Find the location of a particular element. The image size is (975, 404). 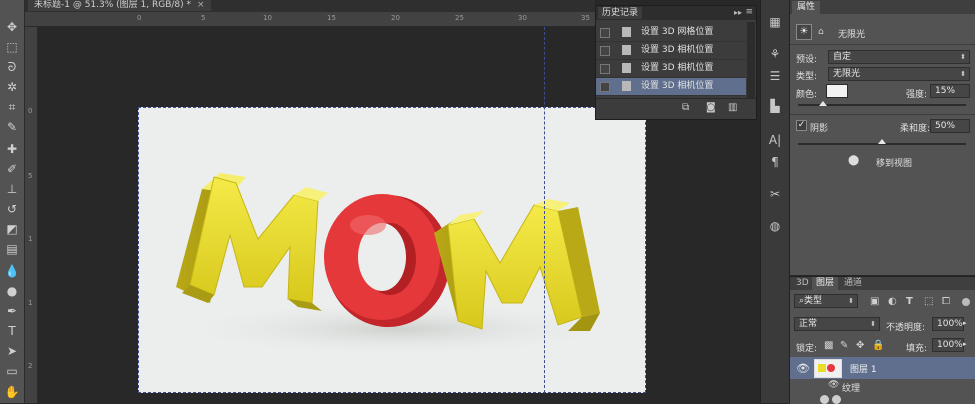

lasso-tool-icon: ᘐ is located at coordinates (12, 67).